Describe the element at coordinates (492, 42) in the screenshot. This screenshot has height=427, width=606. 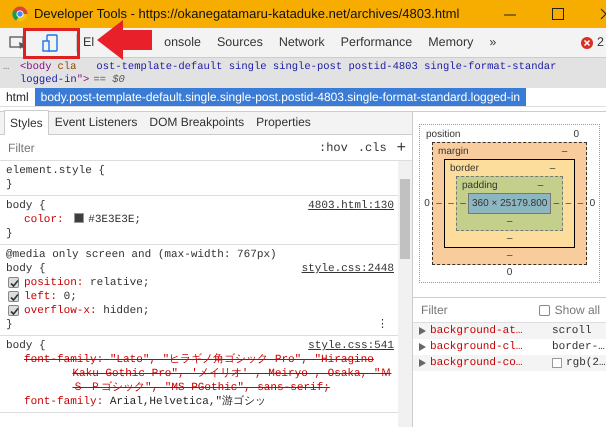
I see `more-tabs-button: »` at that location.